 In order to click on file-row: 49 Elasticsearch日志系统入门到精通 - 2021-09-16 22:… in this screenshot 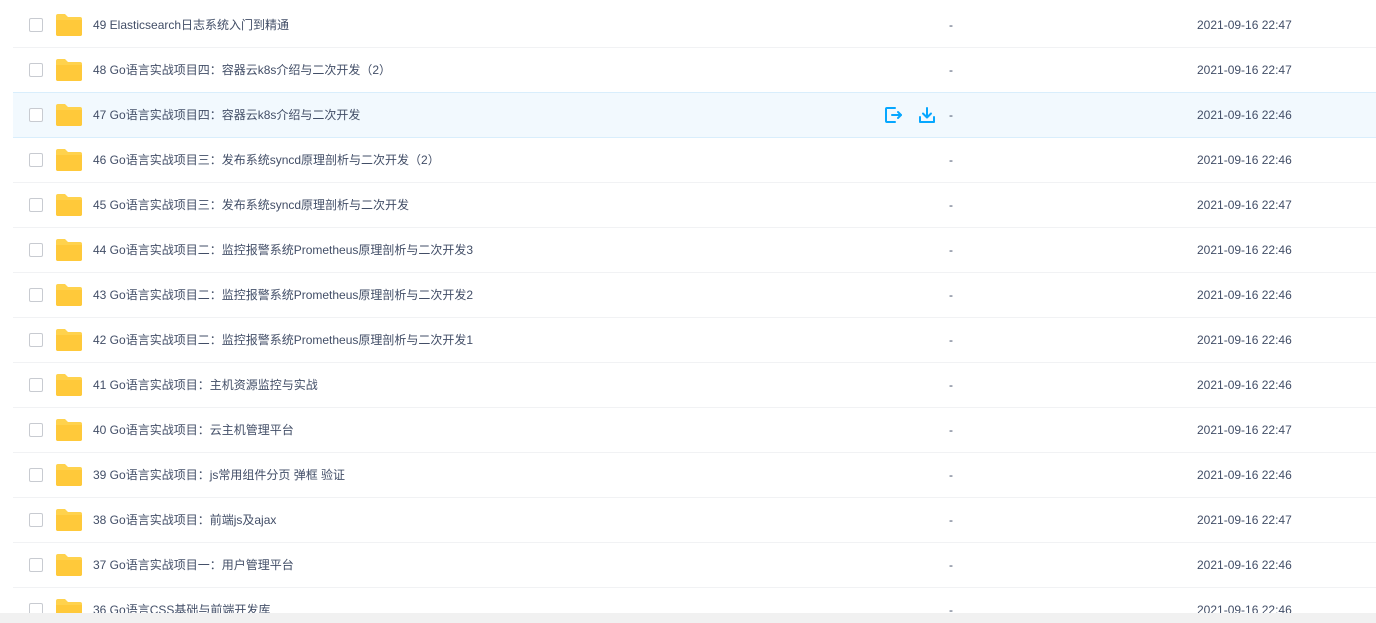, I will do `click(694, 25)`.